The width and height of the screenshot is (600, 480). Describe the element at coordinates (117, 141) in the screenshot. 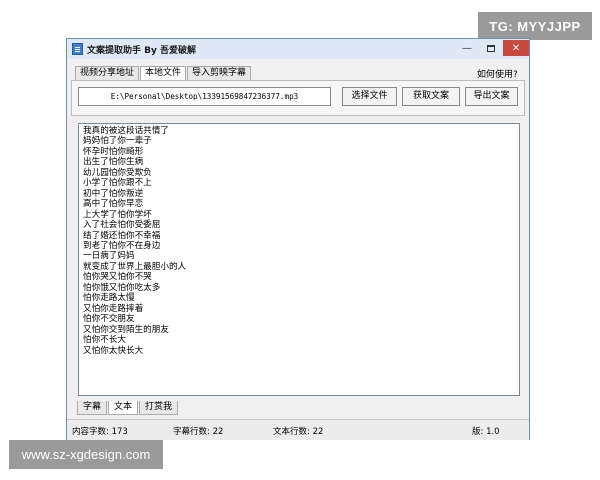

I see `content-line: 妈妈怕了你一辈子` at that location.